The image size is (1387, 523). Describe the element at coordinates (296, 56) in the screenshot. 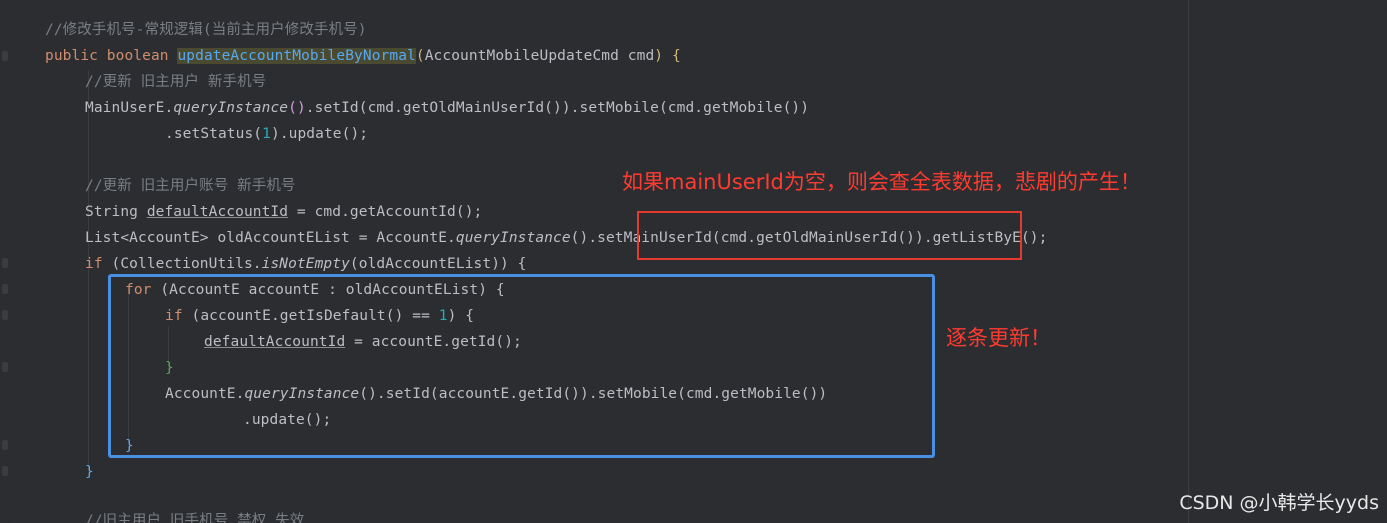

I see `method-name: updateAccountMobileByNormal` at that location.